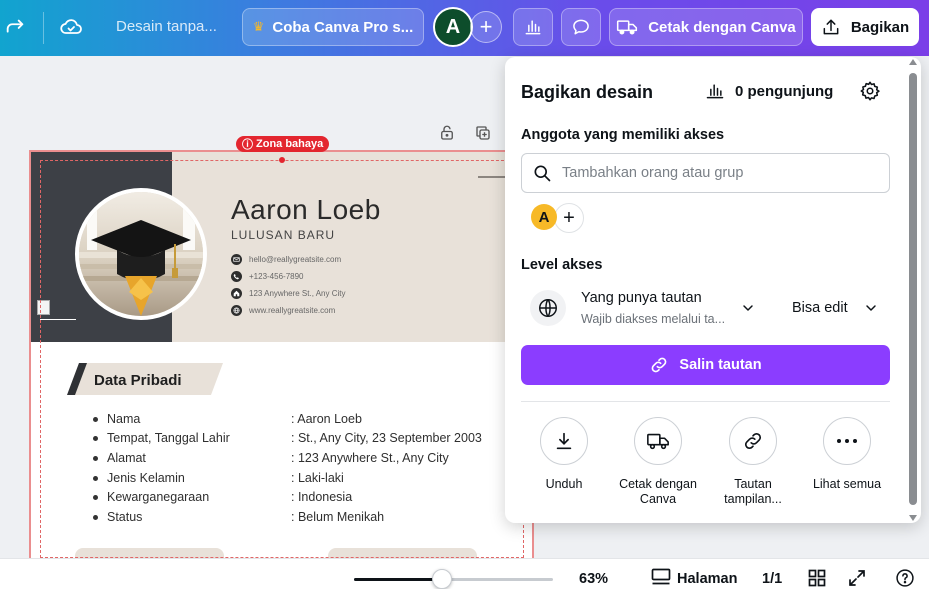  Describe the element at coordinates (705, 401) in the screenshot. I see `divider` at that location.